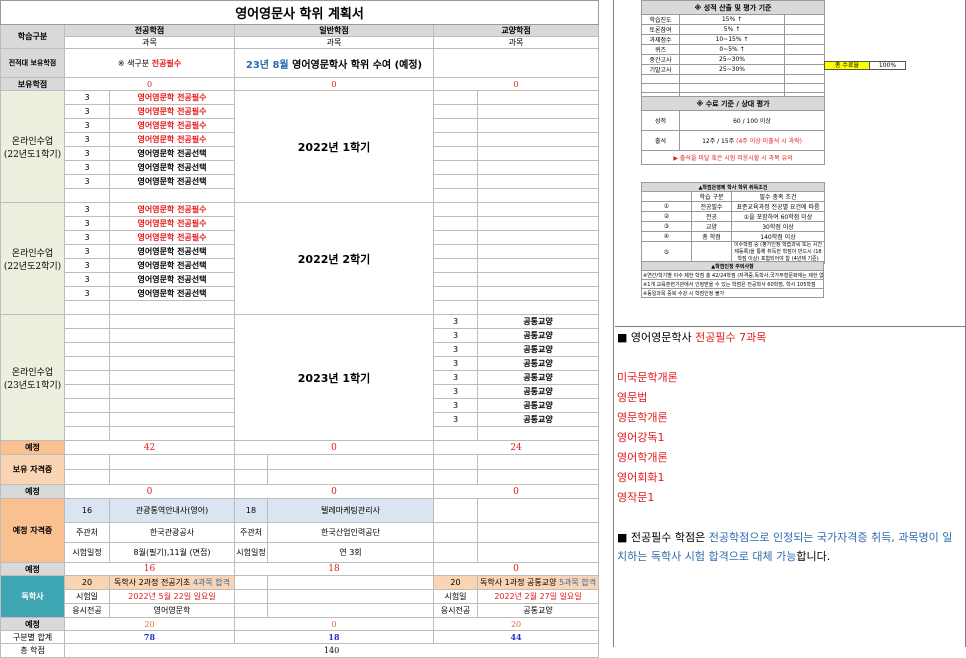 The width and height of the screenshot is (966, 658). I want to click on term-label: 2022년 1학기, so click(334, 146).